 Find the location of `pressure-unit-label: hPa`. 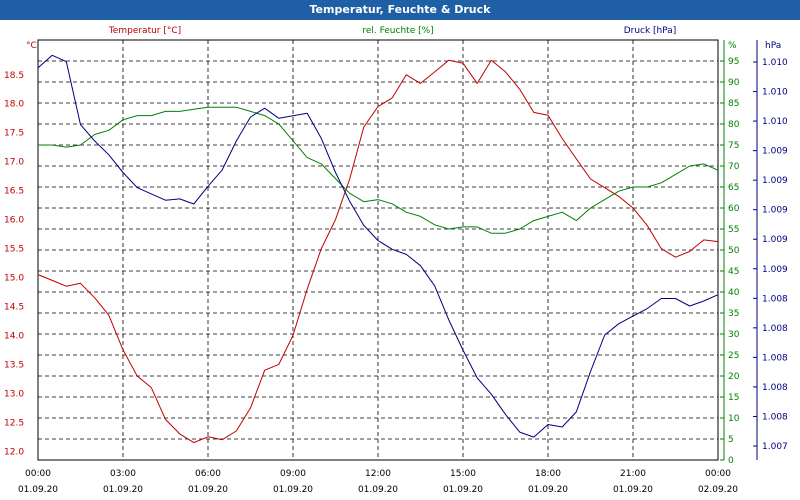

pressure-unit-label: hPa is located at coordinates (773, 46).